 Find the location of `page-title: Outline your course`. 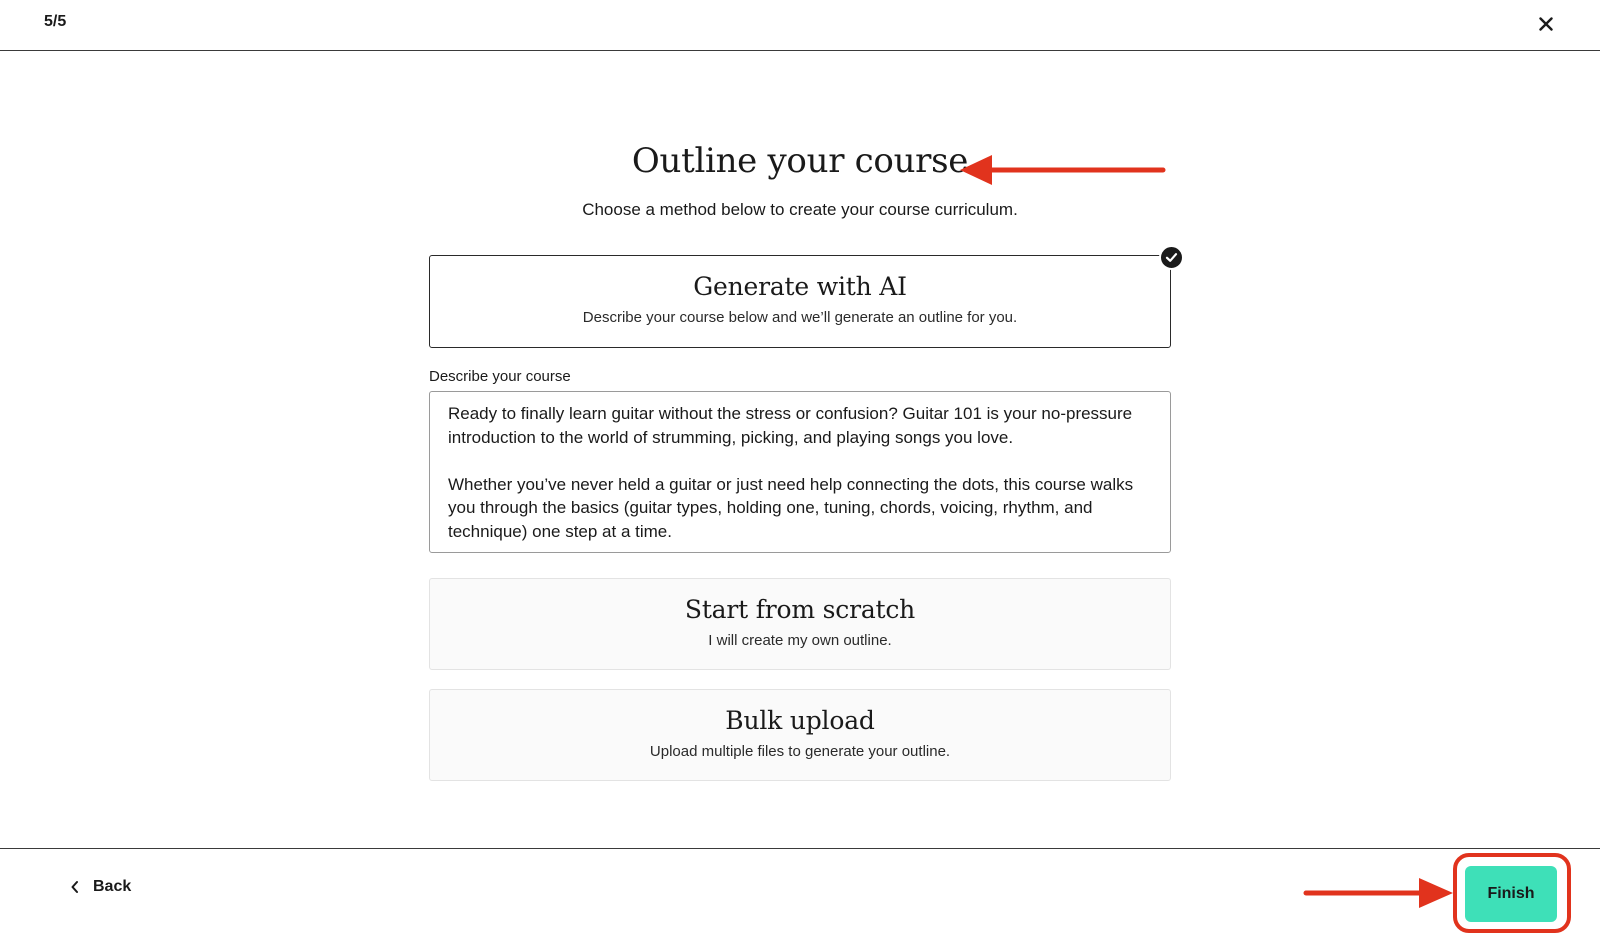

page-title: Outline your course is located at coordinates (800, 161).